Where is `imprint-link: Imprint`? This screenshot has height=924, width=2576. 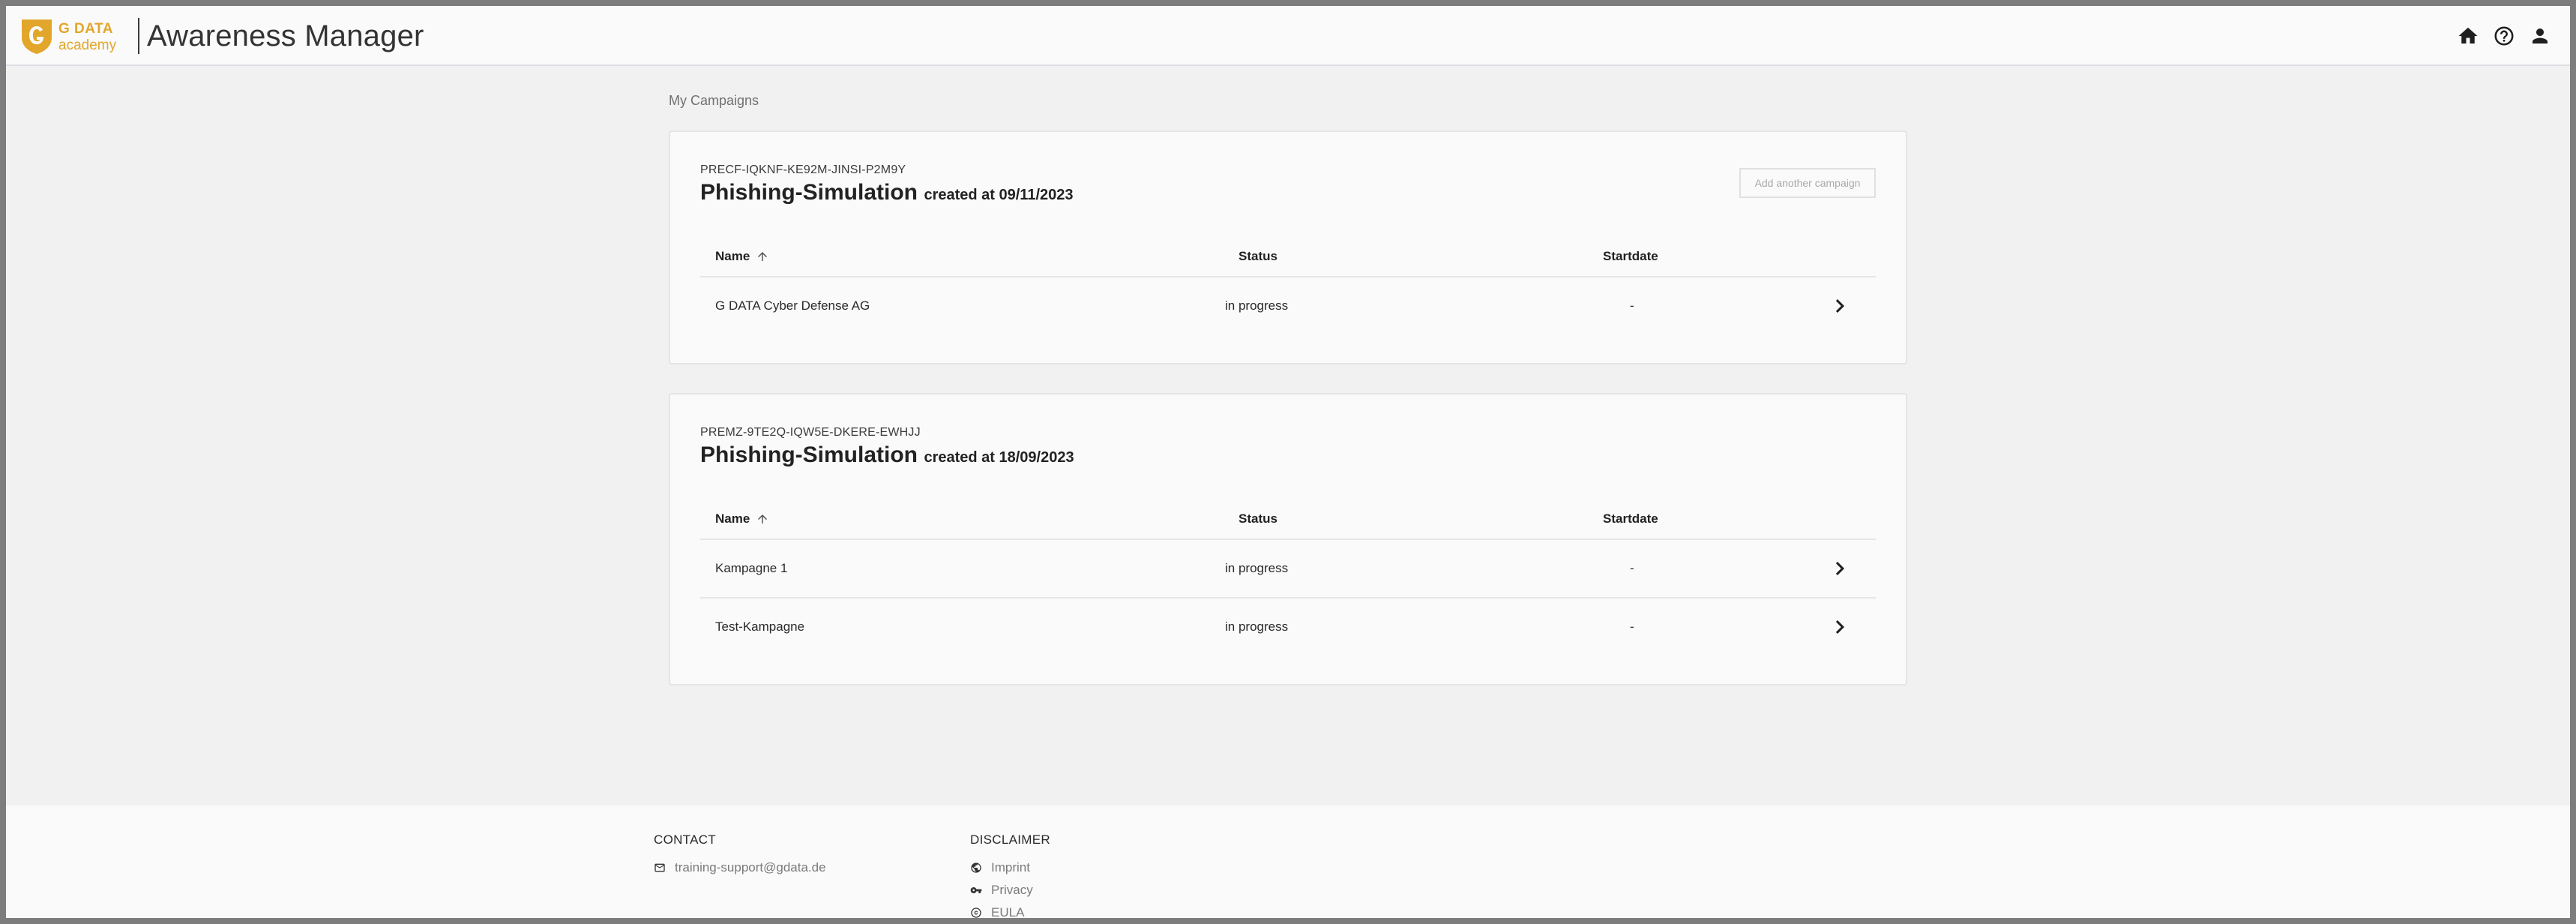
imprint-link: Imprint is located at coordinates (1010, 867).